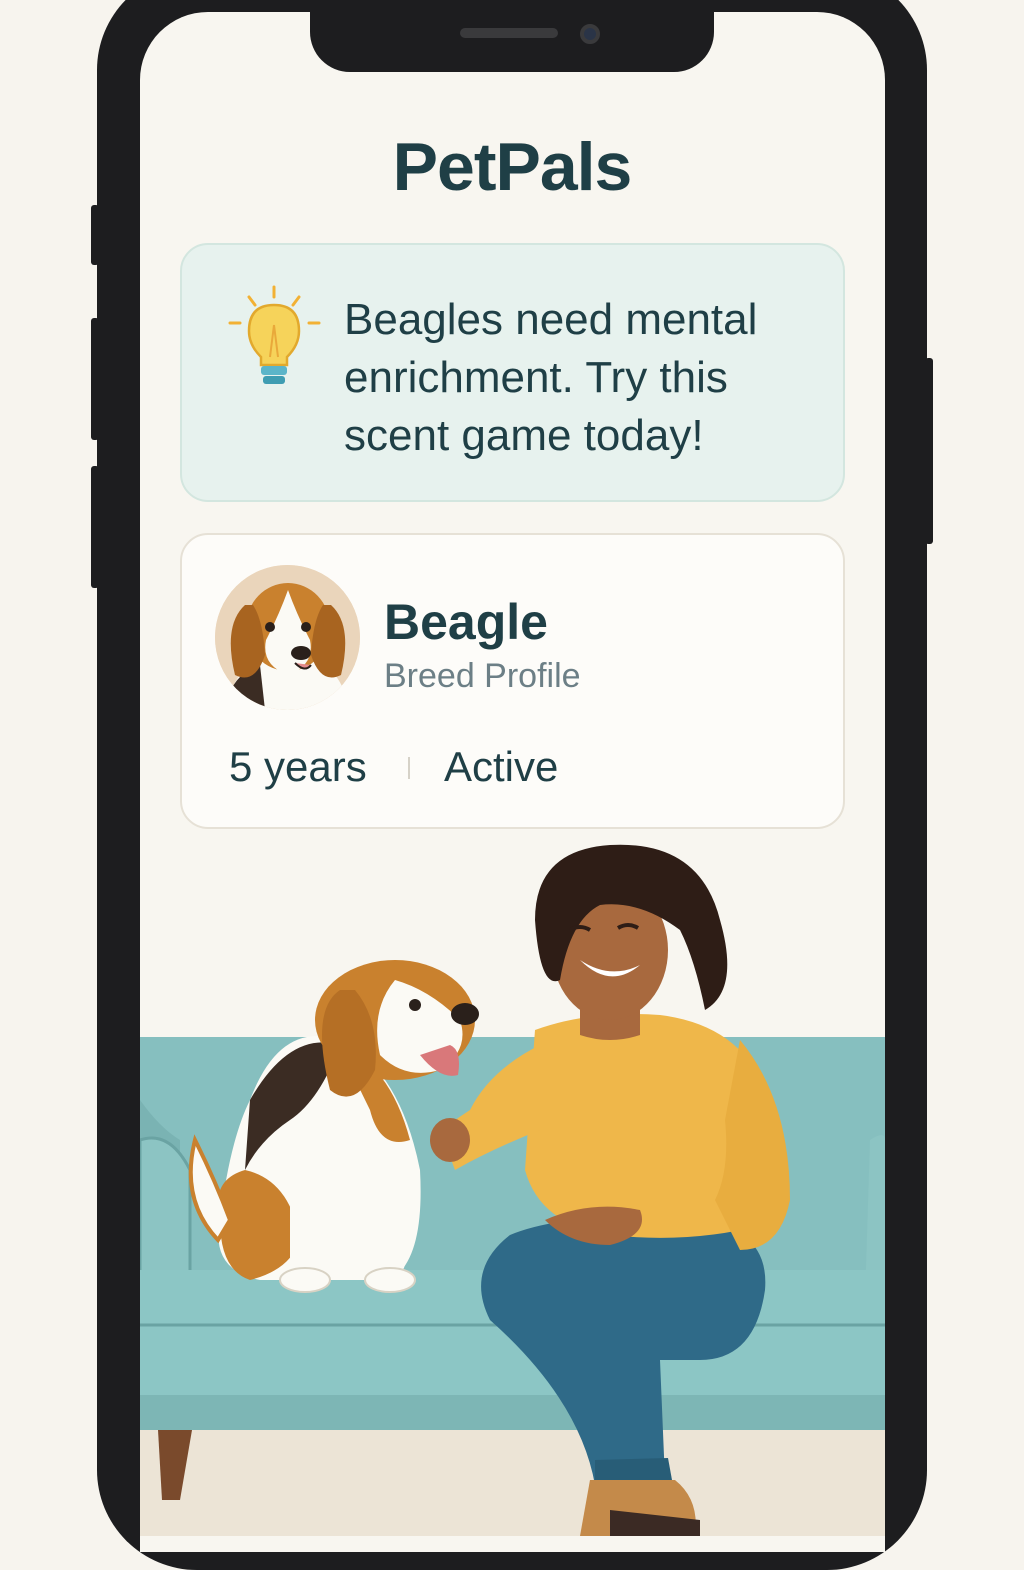 This screenshot has height=1570, width=1024. Describe the element at coordinates (409, 768) in the screenshot. I see `stat-divider` at that location.